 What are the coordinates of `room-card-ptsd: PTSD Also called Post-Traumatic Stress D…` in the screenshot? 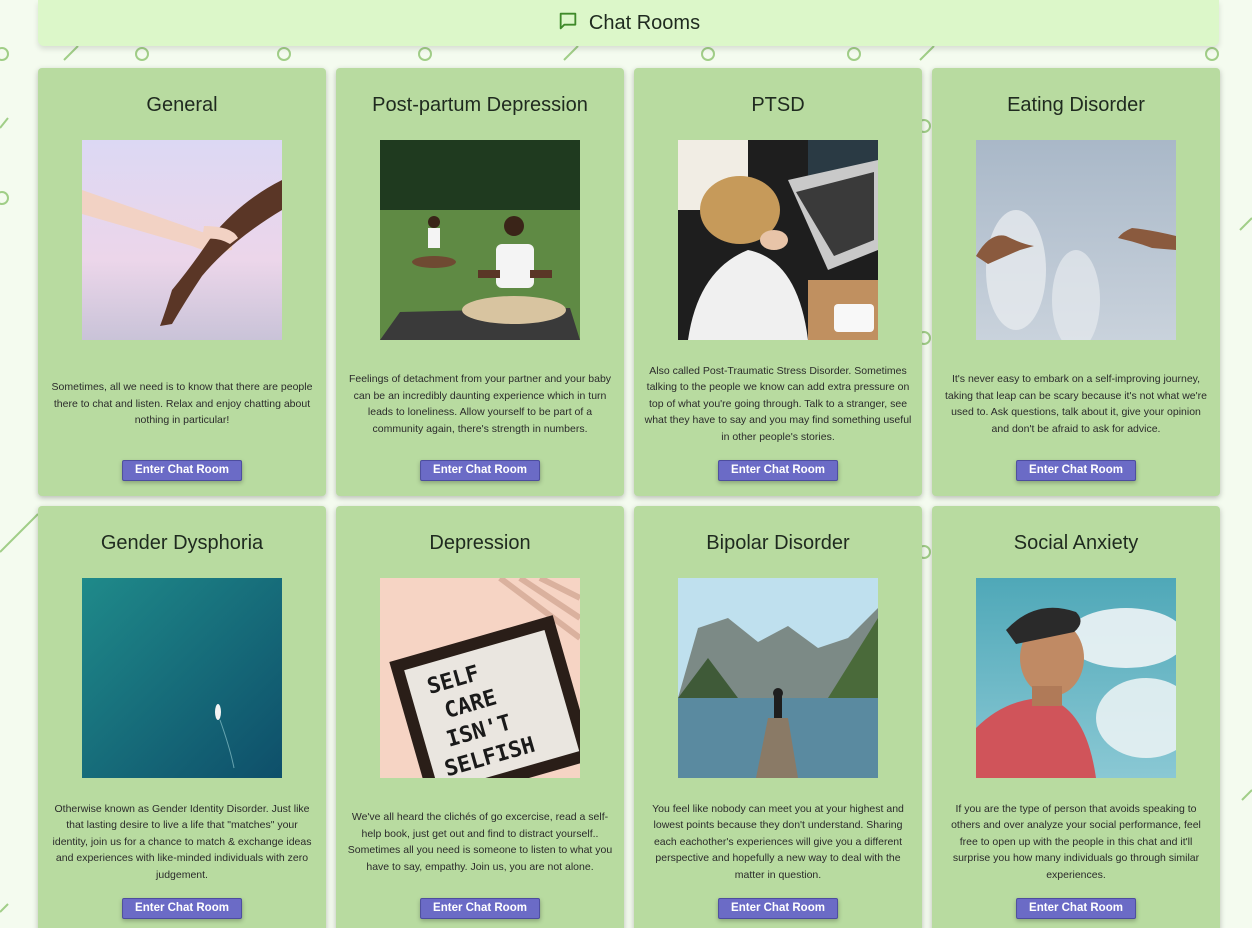 It's located at (778, 282).